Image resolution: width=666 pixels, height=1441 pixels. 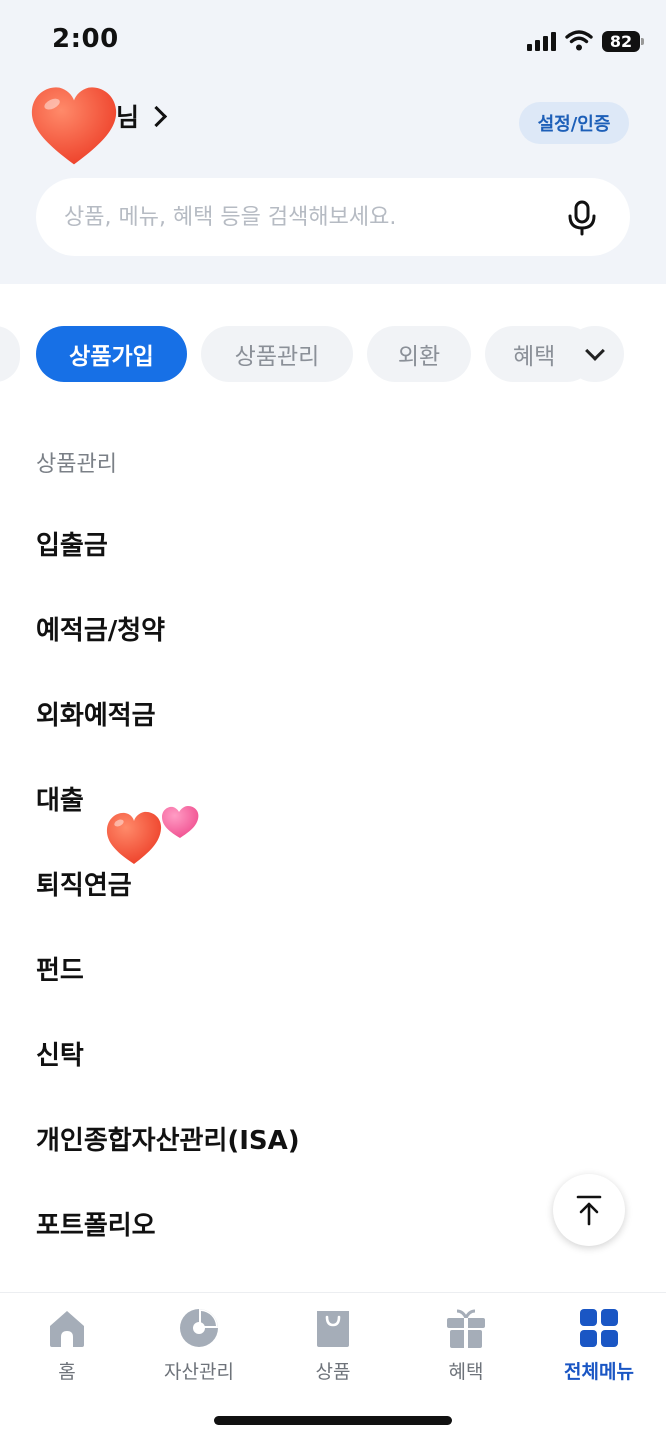 What do you see at coordinates (296, 971) in the screenshot?
I see `menu-item-fund: 펀드` at bounding box center [296, 971].